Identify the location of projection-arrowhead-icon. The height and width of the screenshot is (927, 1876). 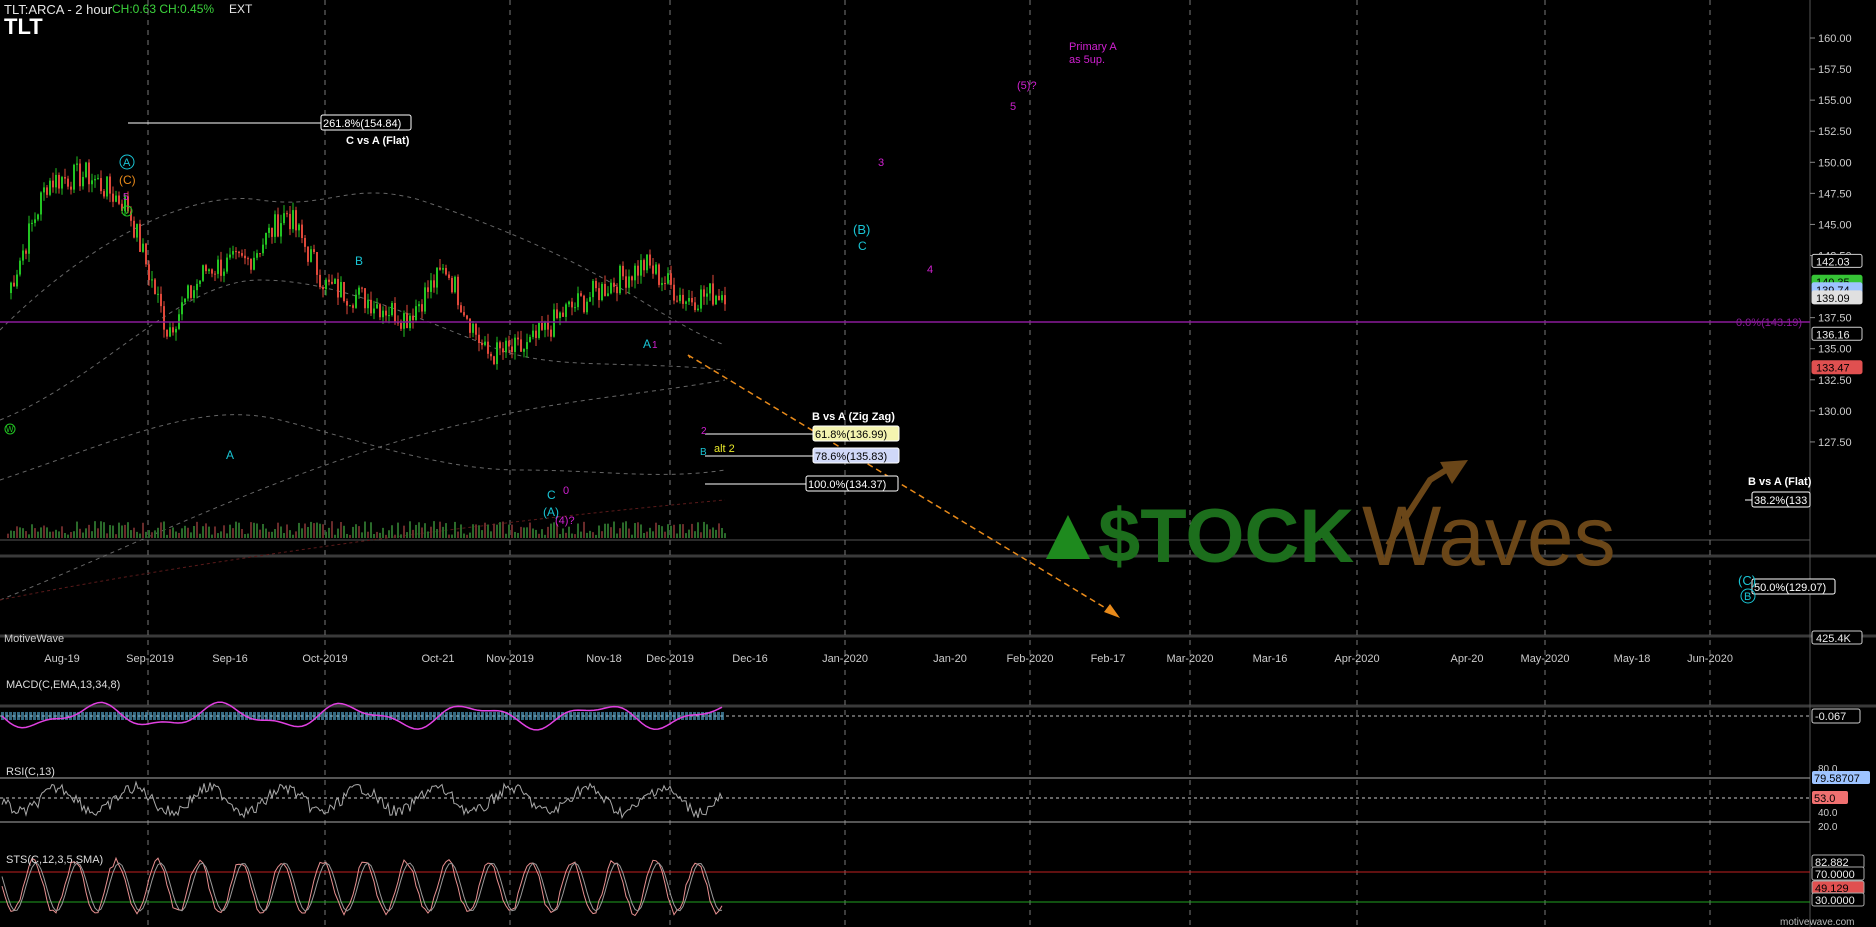
(1112, 611).